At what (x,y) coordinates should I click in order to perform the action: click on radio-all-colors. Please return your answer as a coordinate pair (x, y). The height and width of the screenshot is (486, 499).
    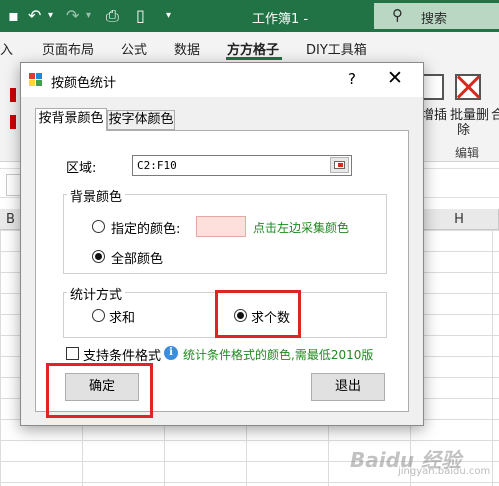
    Looking at the image, I should click on (98, 256).